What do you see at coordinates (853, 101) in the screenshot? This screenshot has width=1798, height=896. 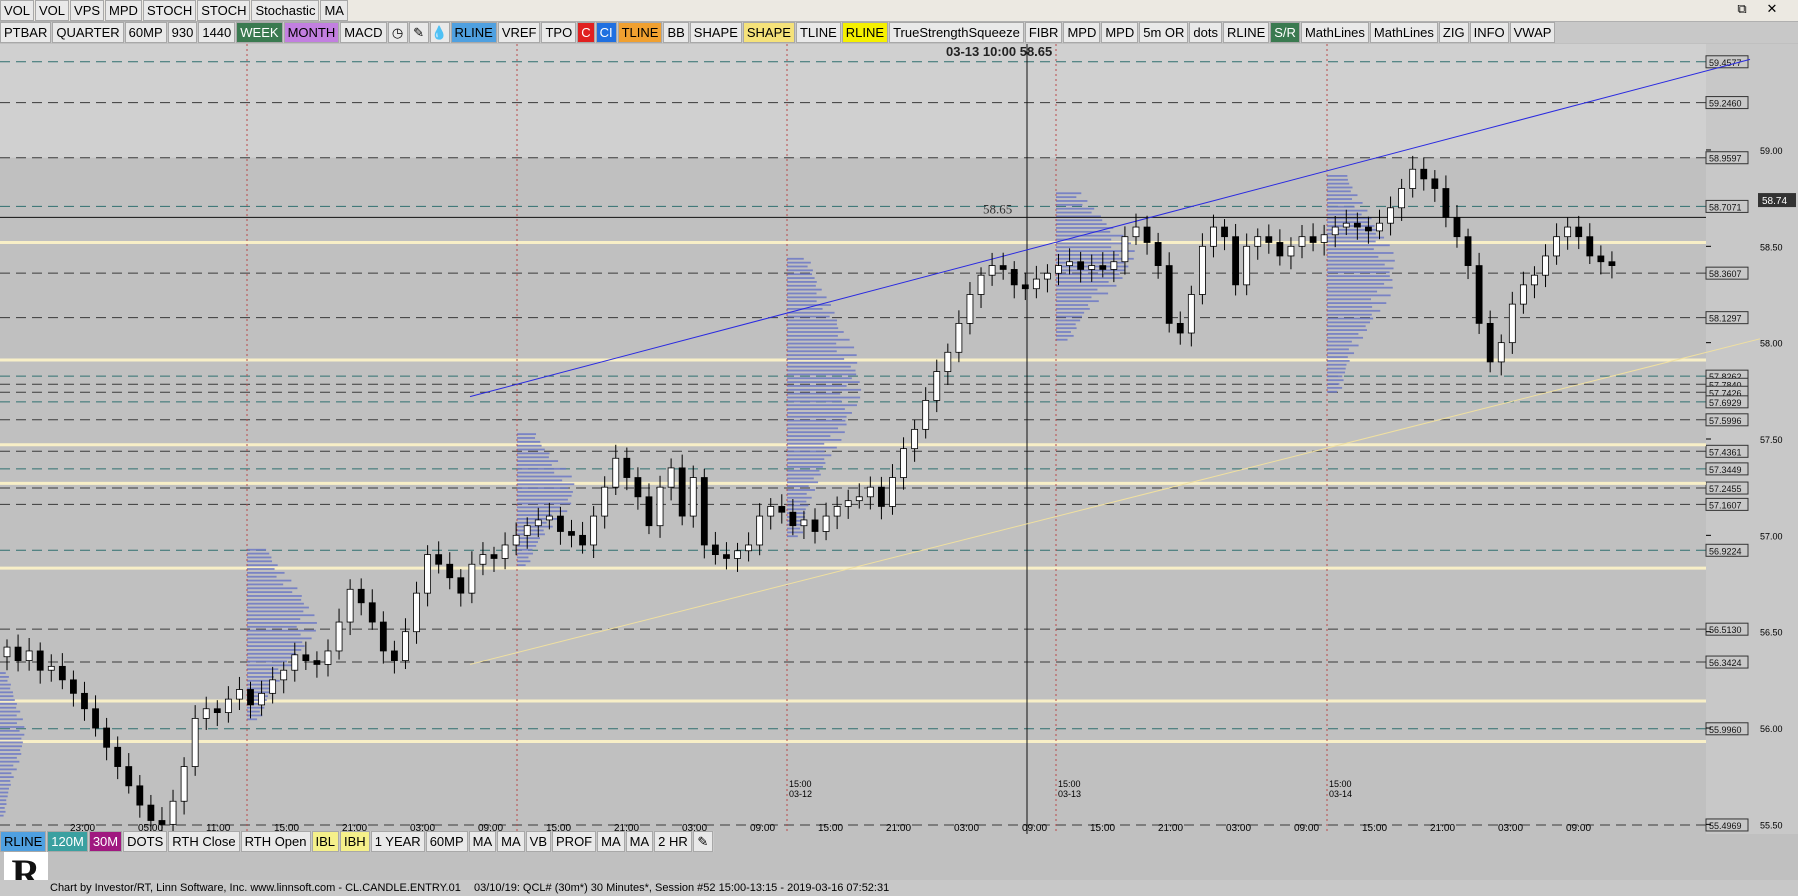 I see `upper-shade` at bounding box center [853, 101].